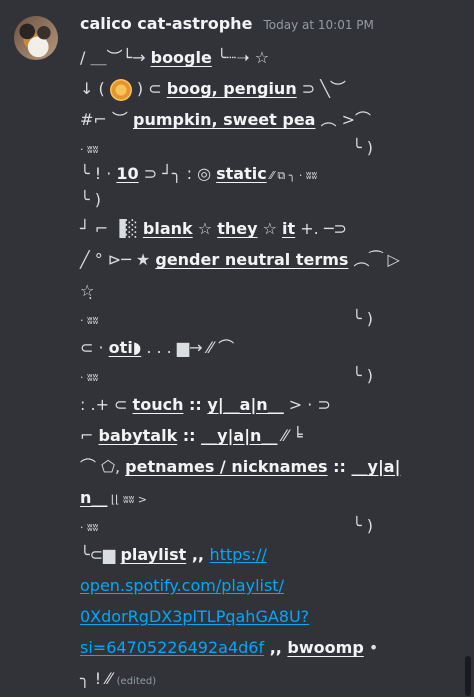 Image resolution: width=474 pixels, height=697 pixels. I want to click on bold-text: boog, pengiun, so click(231, 88).